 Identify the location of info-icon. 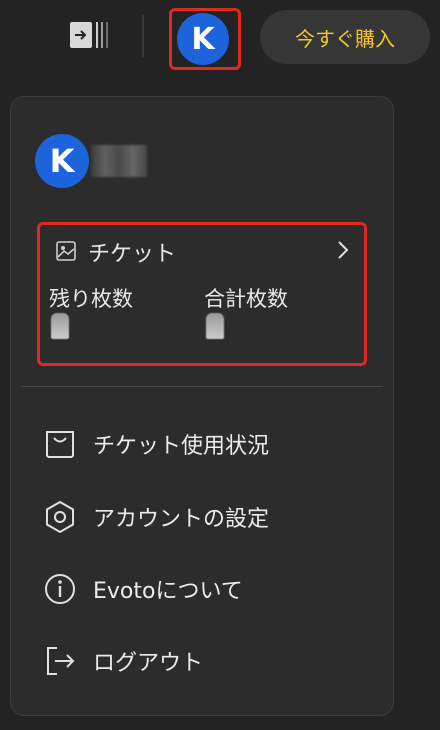
(60, 589).